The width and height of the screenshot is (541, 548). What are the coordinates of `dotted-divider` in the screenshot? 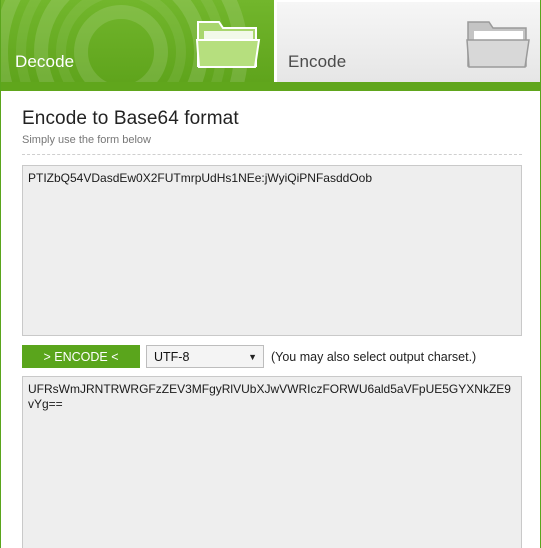 It's located at (272, 154).